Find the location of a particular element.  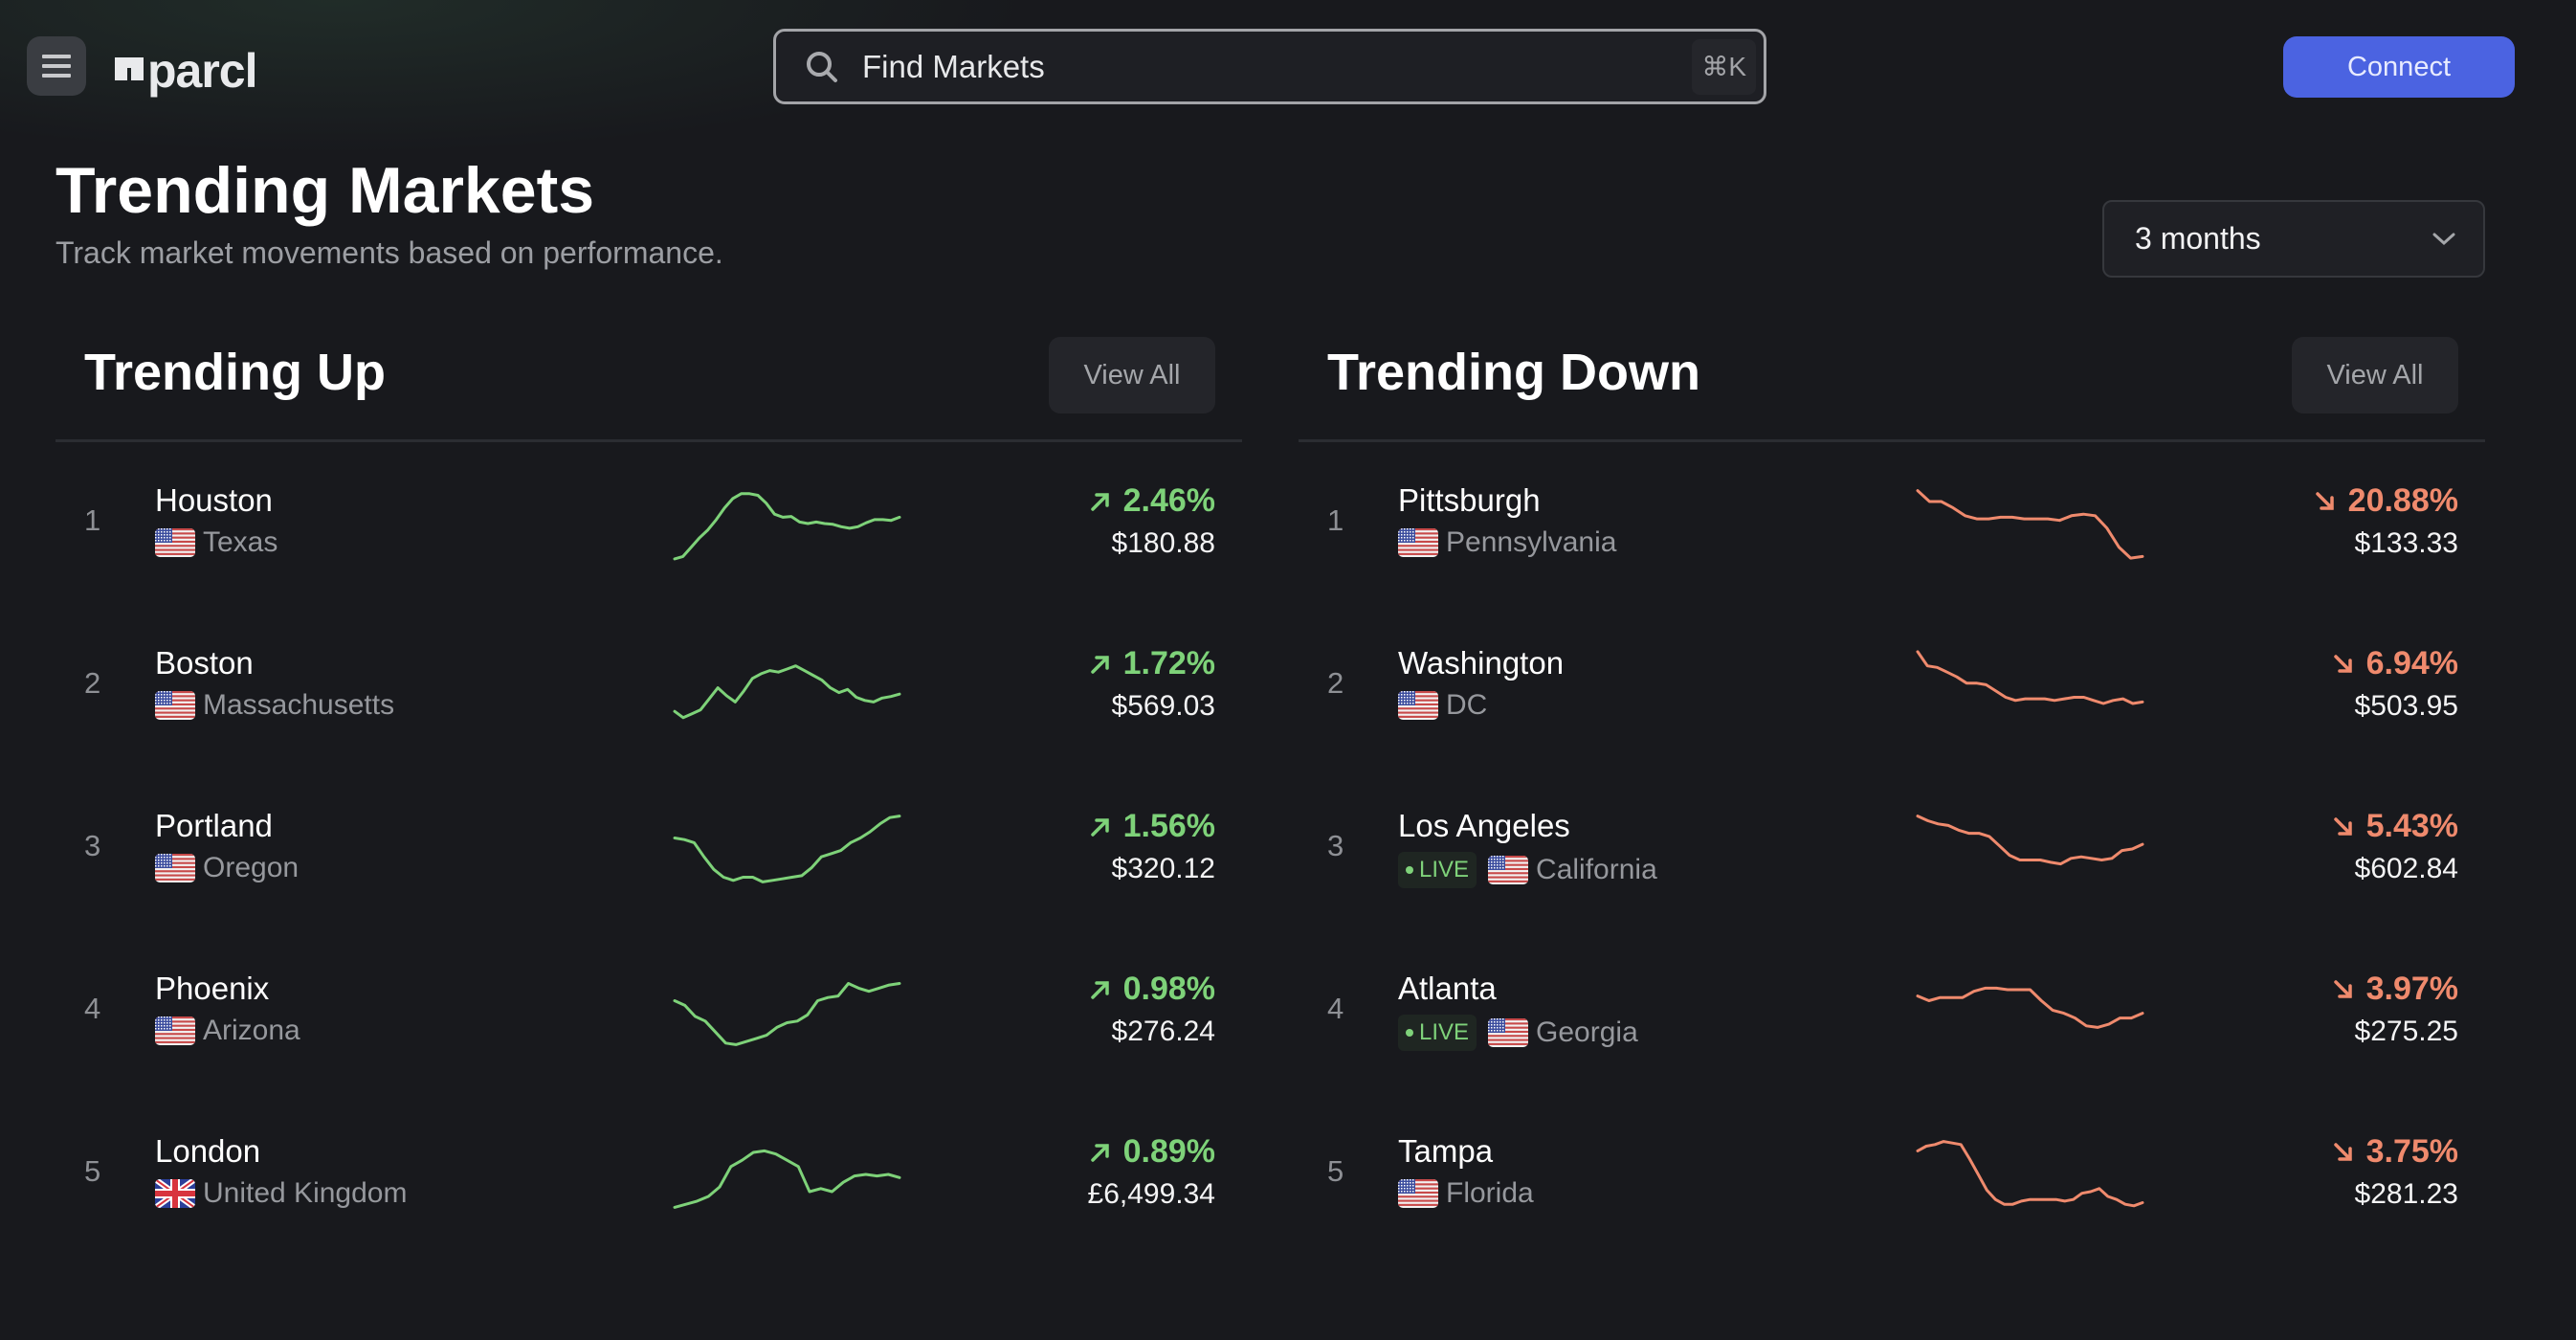

time-range-select: 3 months is located at coordinates (2293, 239).